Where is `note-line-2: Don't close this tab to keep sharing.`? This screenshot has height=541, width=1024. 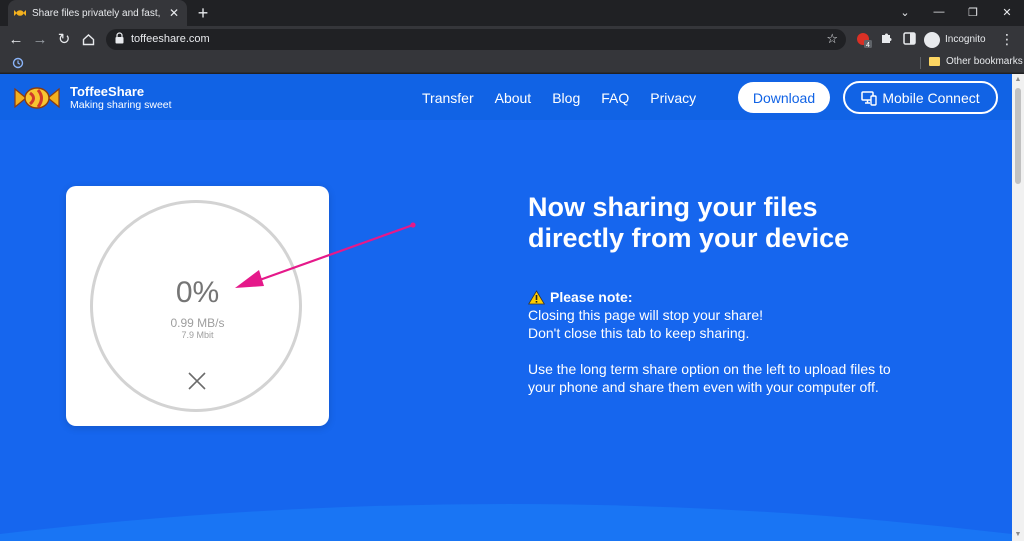
note-line-2: Don't close this tab to keep sharing. is located at coordinates (639, 333).